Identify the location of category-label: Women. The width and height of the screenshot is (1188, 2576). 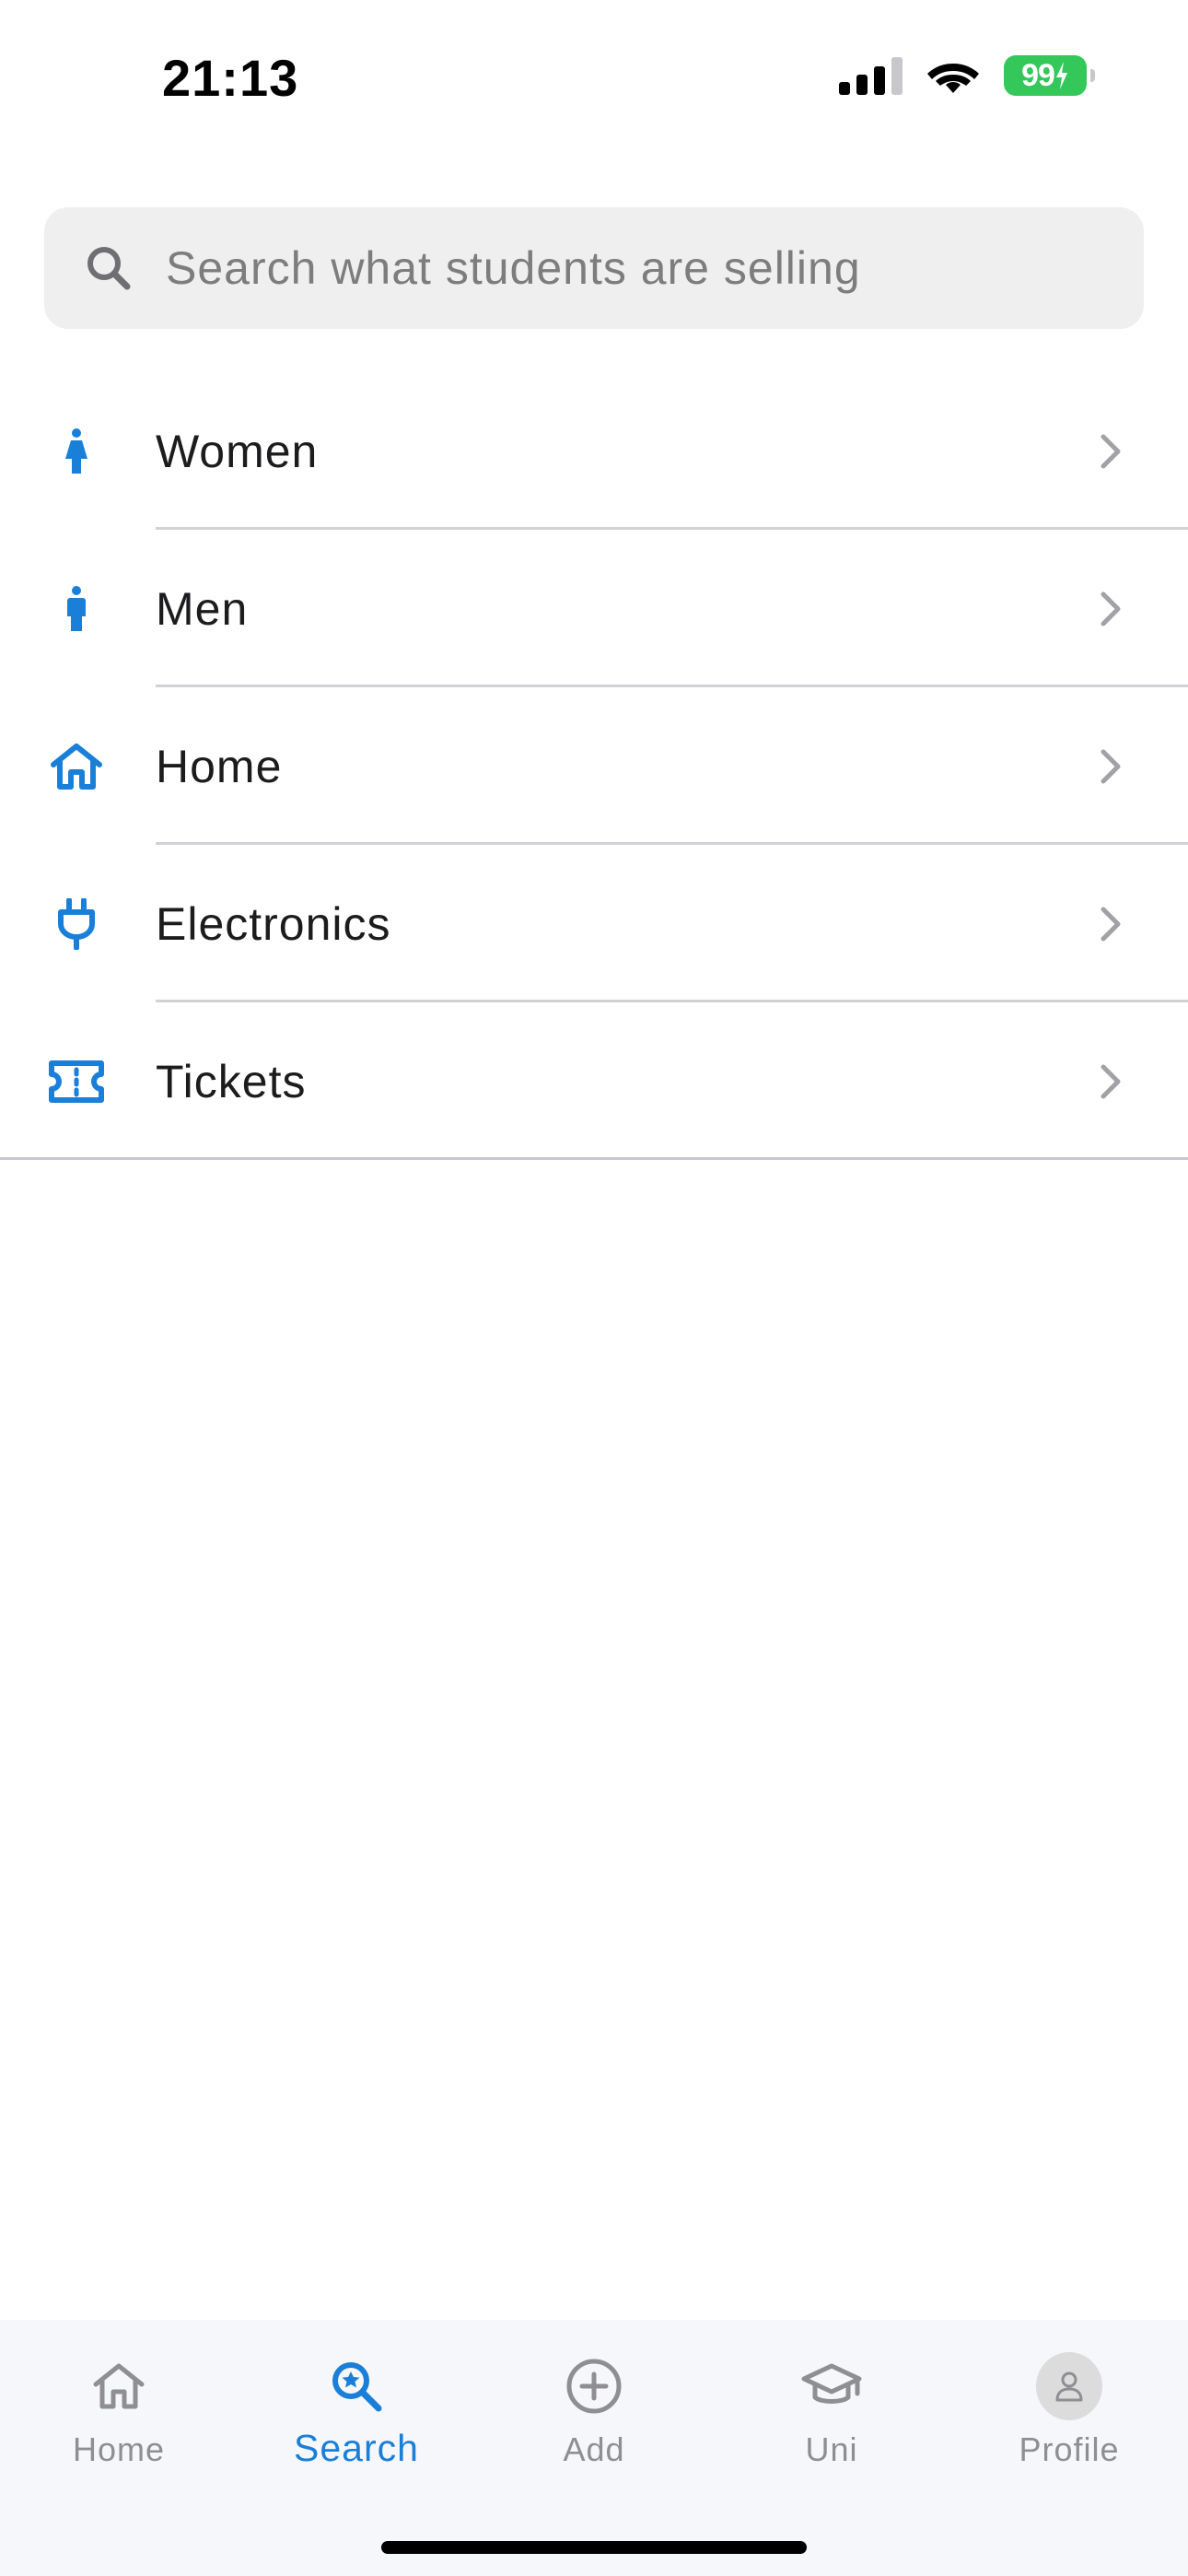
(237, 451).